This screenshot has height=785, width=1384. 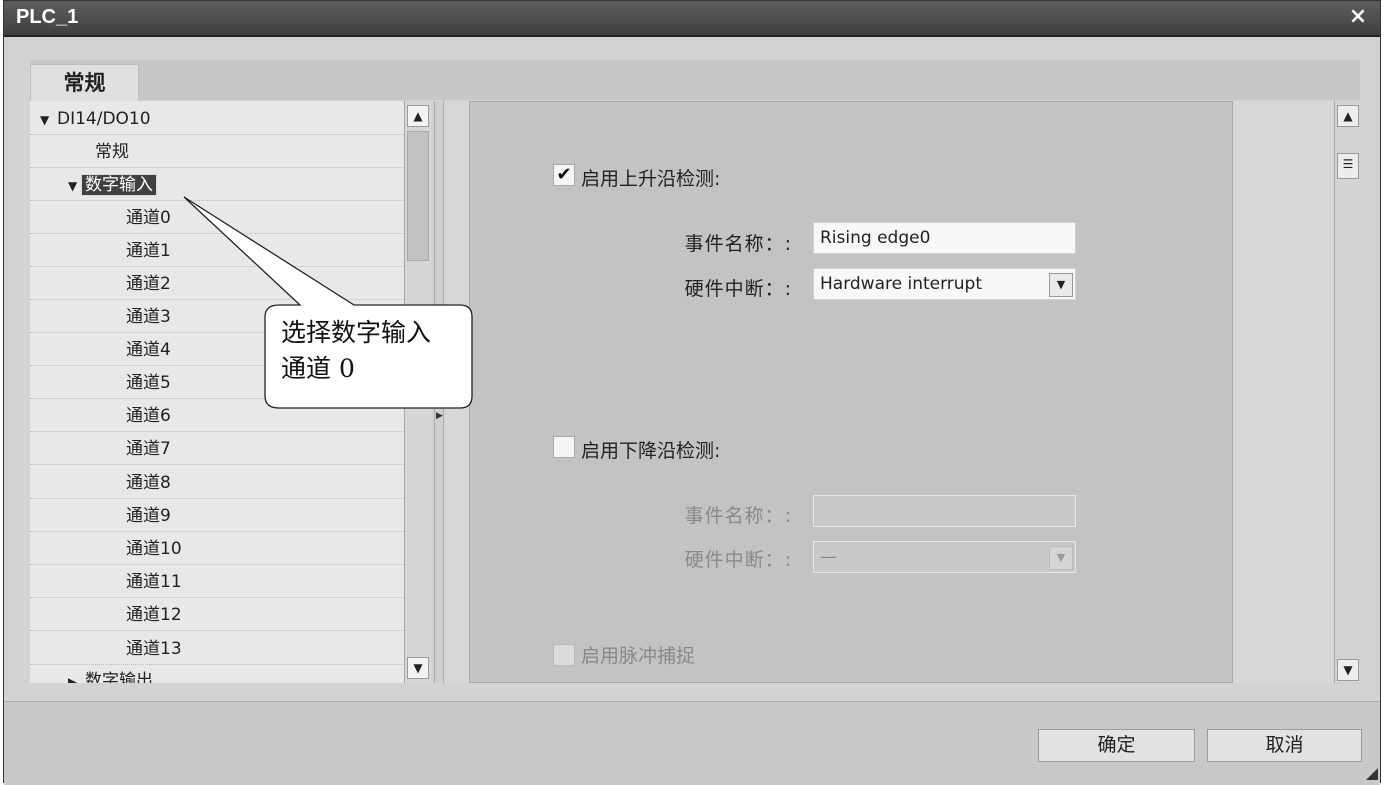 I want to click on resize-grip-icon, so click(x=1372, y=774).